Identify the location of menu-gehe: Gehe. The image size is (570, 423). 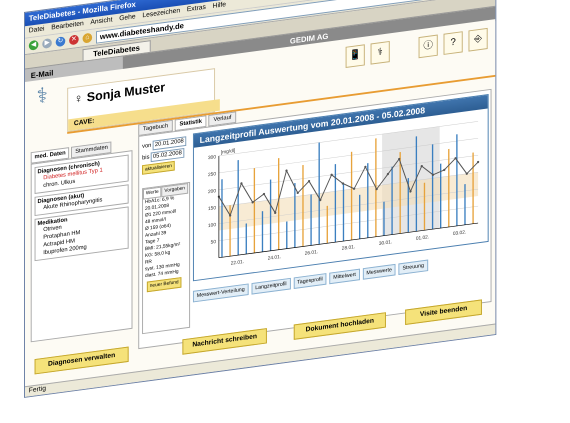
(127, 19).